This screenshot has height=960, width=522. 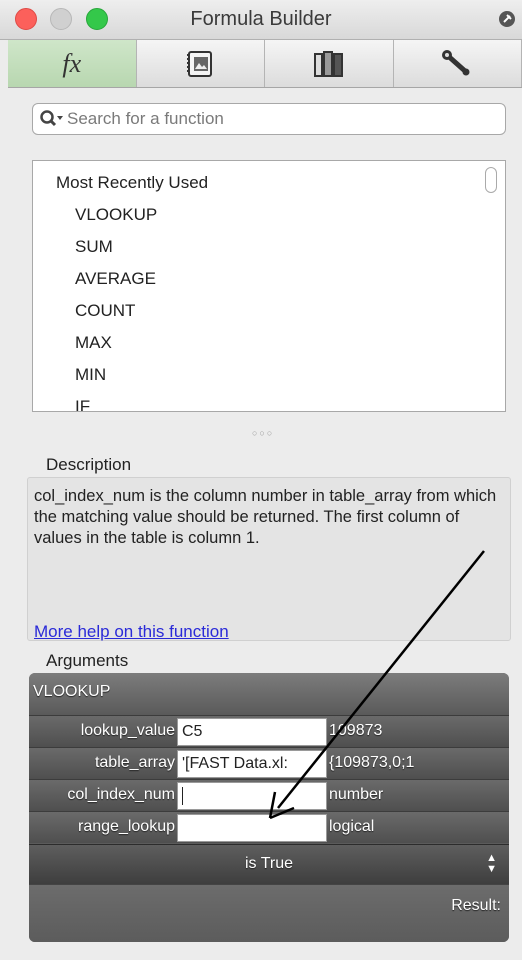 I want to click on tab-media-browser, so click(x=201, y=63).